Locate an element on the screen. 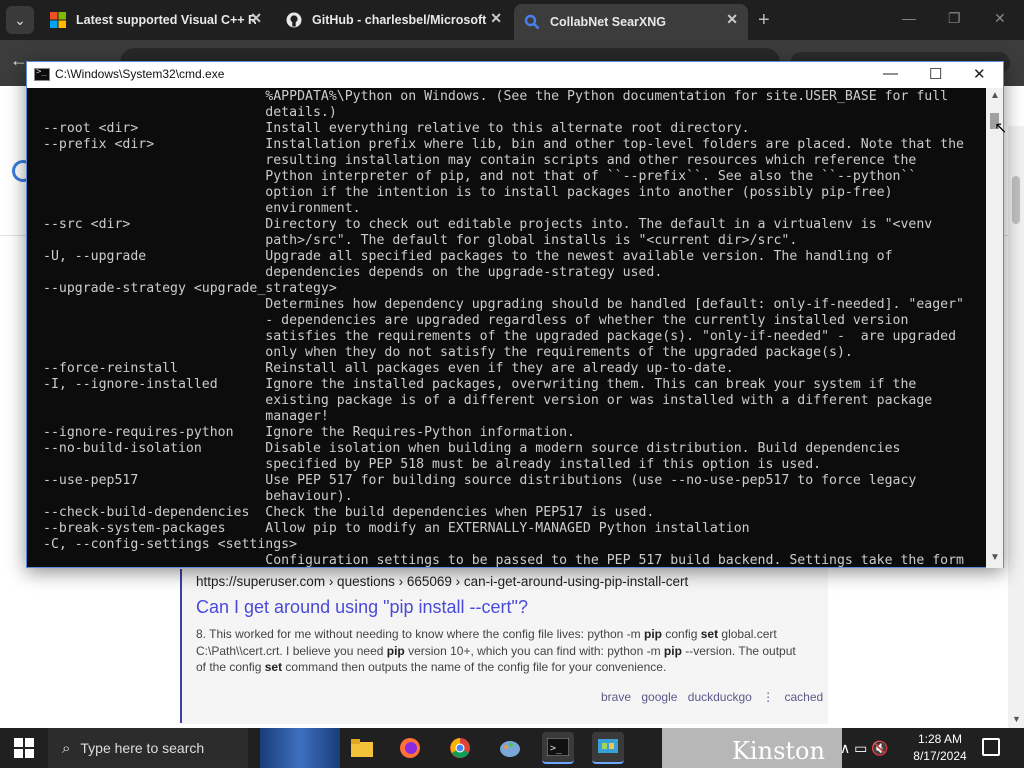 Image resolution: width=1024 pixels, height=768 pixels. chevron-up-icon: ∧ is located at coordinates (845, 748).